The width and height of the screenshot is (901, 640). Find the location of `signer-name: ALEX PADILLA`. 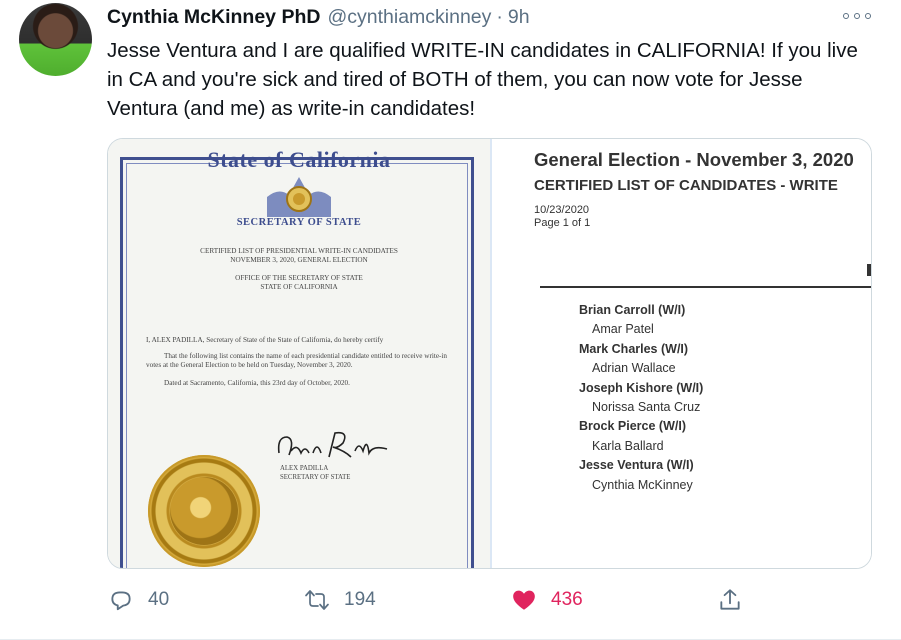

signer-name: ALEX PADILLA is located at coordinates (304, 468).